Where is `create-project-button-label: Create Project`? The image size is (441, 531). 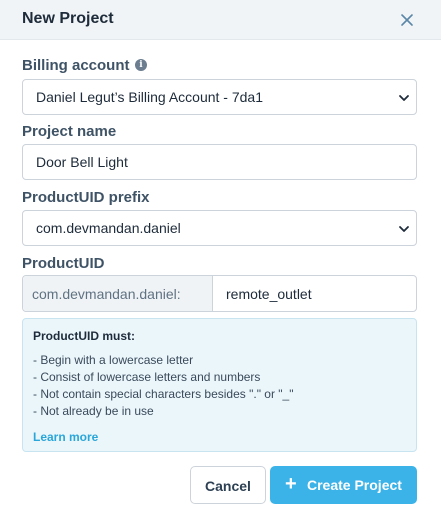
create-project-button-label: Create Project is located at coordinates (354, 485).